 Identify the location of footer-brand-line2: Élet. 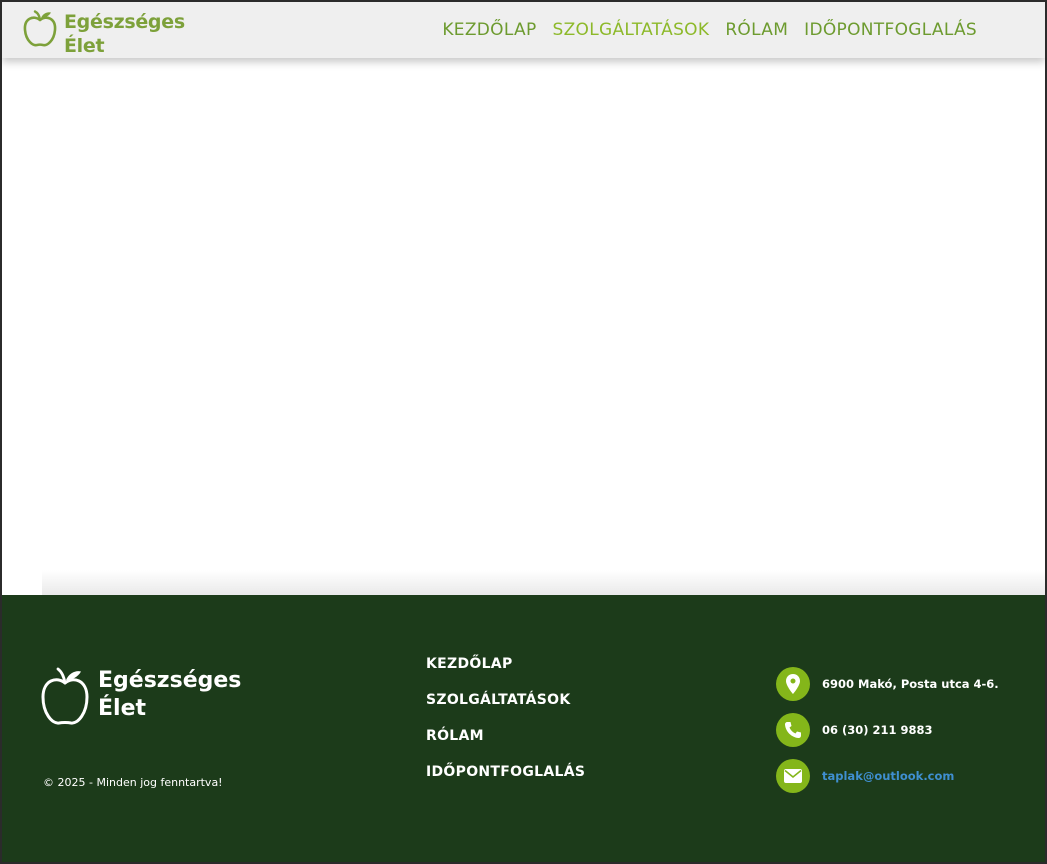
(122, 708).